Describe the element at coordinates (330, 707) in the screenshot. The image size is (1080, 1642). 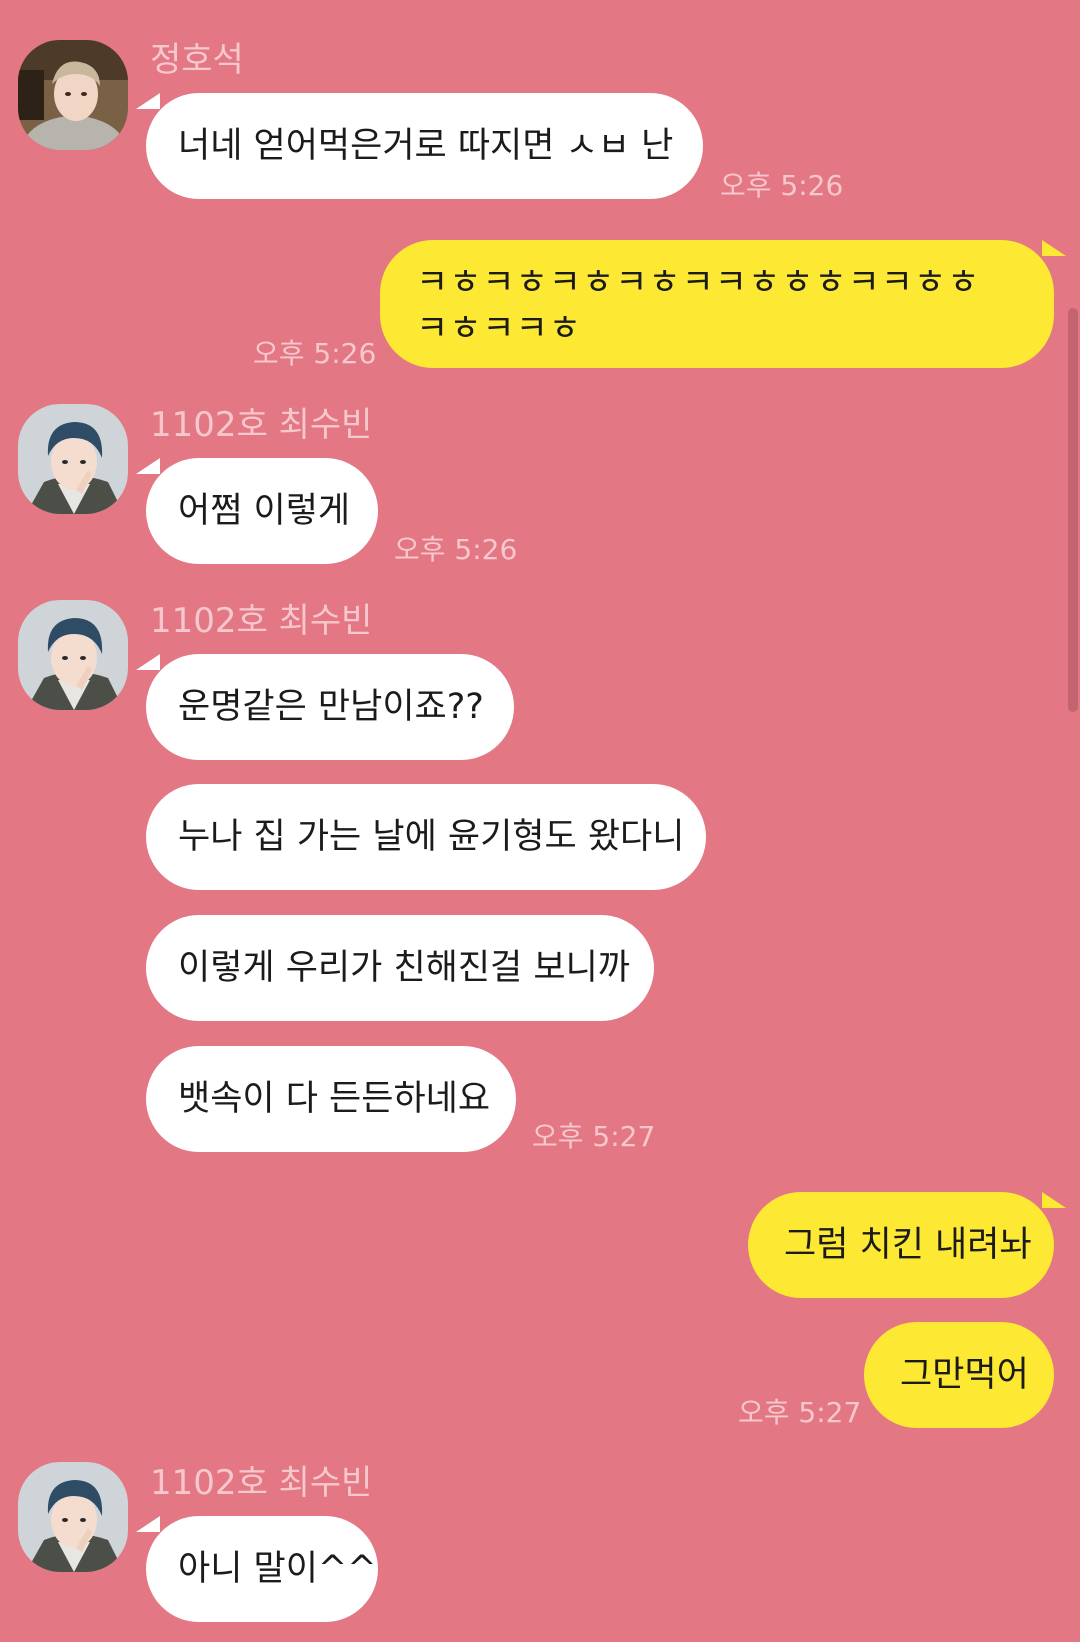
I see `message-bubble: 운명같은 만남이죠??` at that location.